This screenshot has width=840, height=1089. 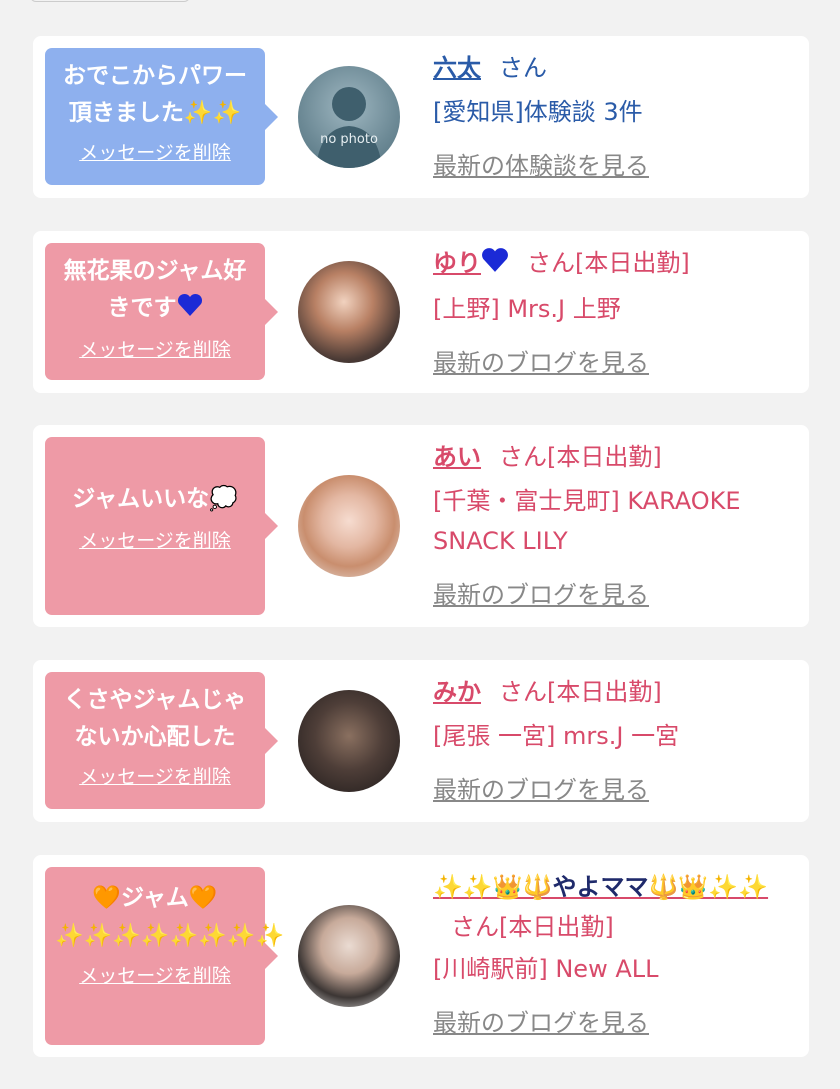 What do you see at coordinates (457, 692) in the screenshot?
I see `user-name-link: みか` at bounding box center [457, 692].